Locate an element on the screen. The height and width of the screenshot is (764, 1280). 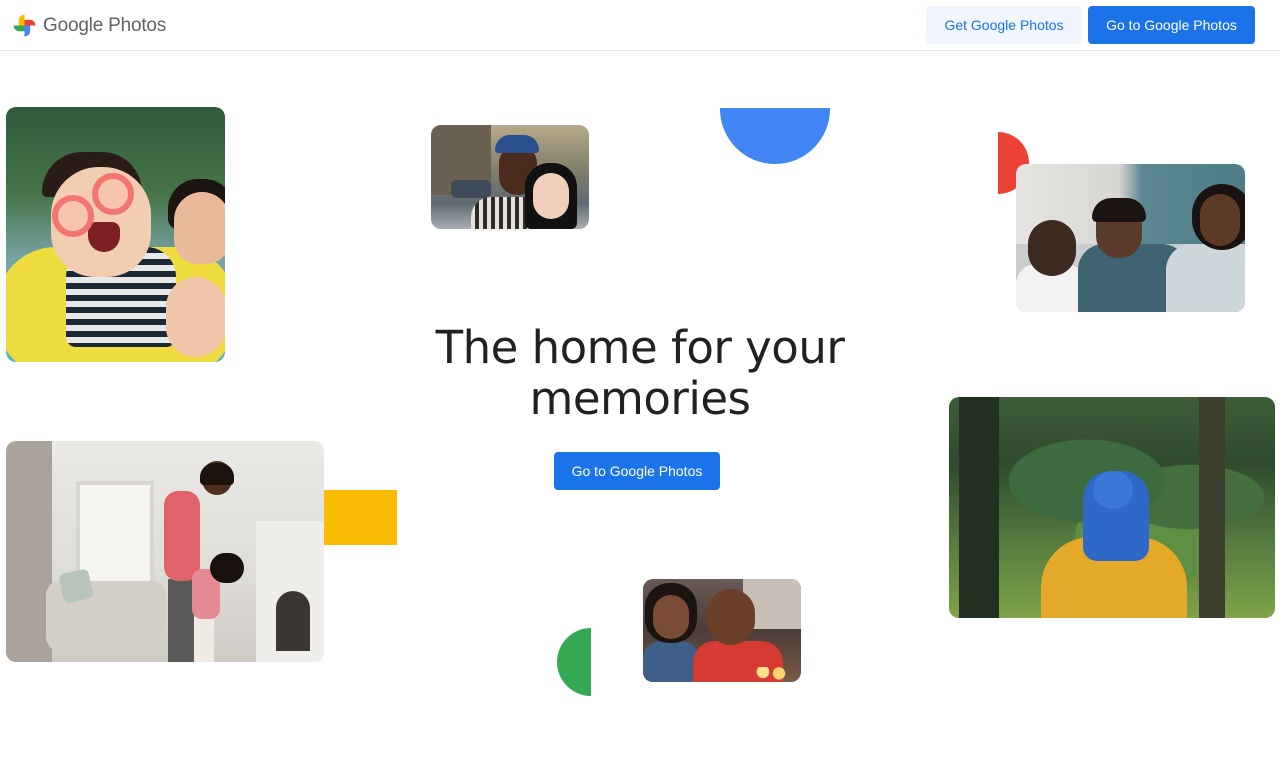
photo-birthday-candles is located at coordinates (722, 630).